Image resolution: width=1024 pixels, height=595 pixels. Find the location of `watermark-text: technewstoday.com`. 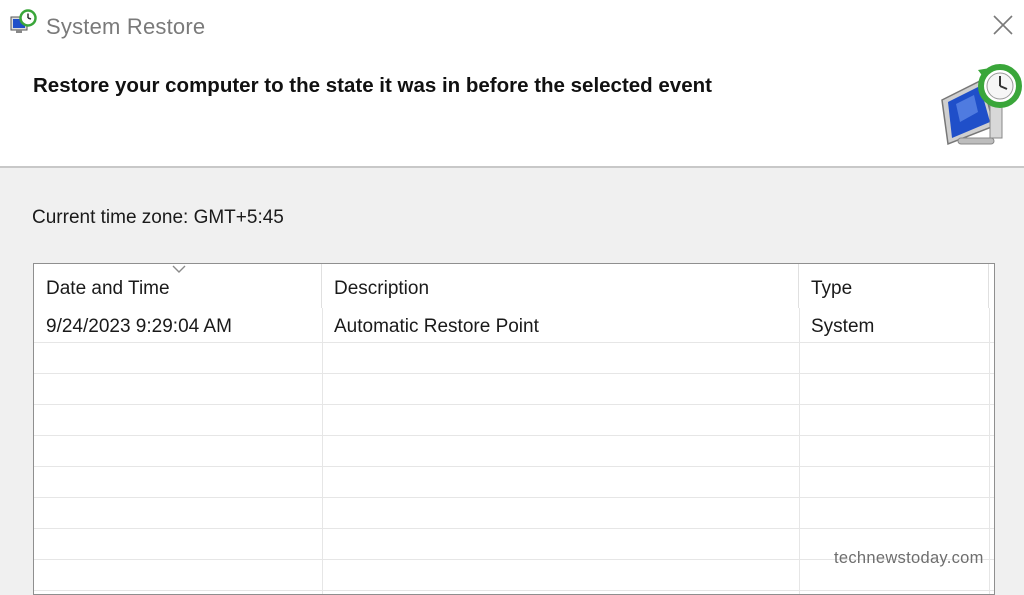

watermark-text: technewstoday.com is located at coordinates (909, 558).